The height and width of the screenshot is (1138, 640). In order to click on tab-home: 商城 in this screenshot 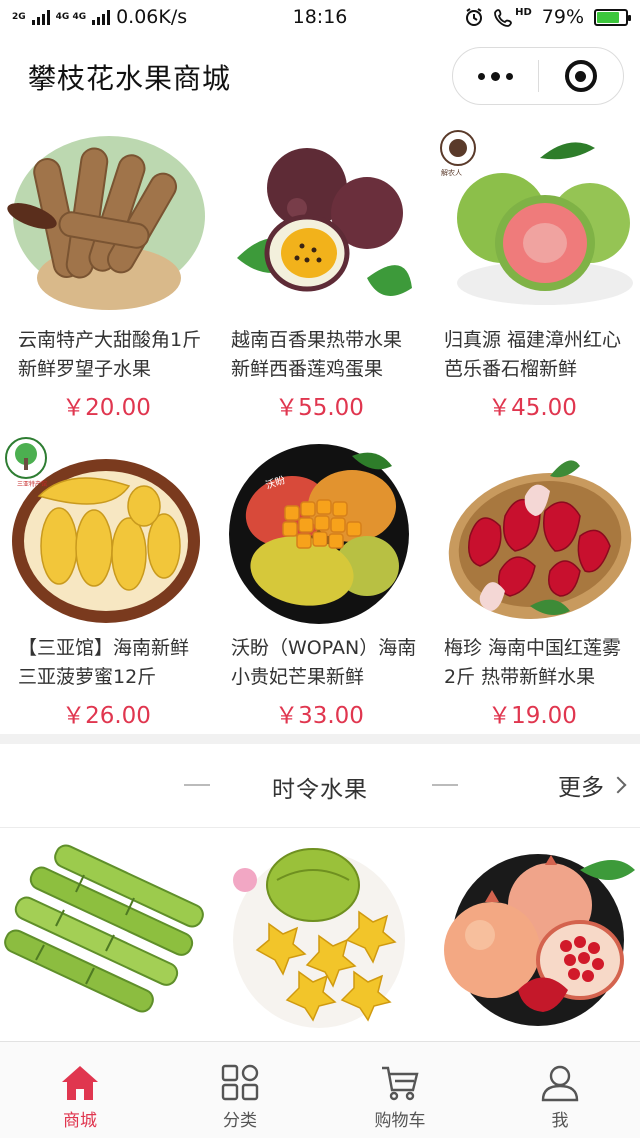, I will do `click(80, 1090)`.